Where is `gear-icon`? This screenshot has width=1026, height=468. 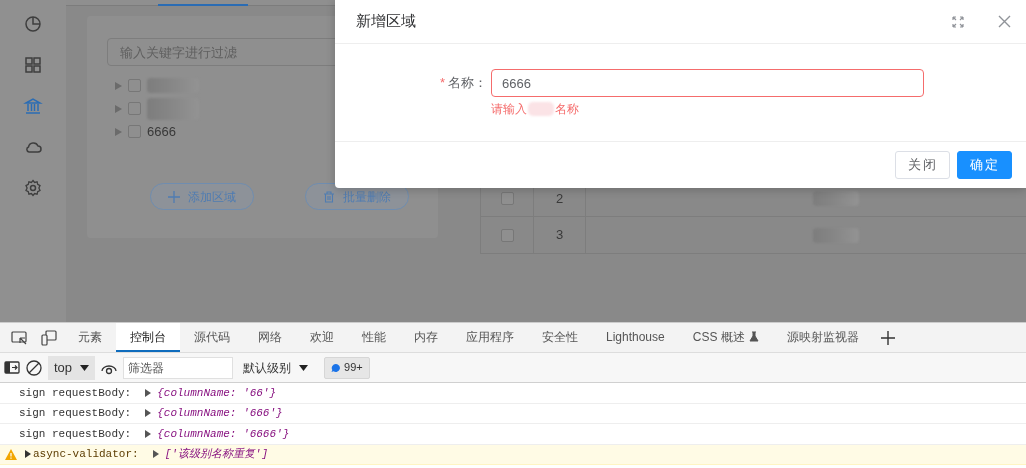
gear-icon is located at coordinates (33, 188).